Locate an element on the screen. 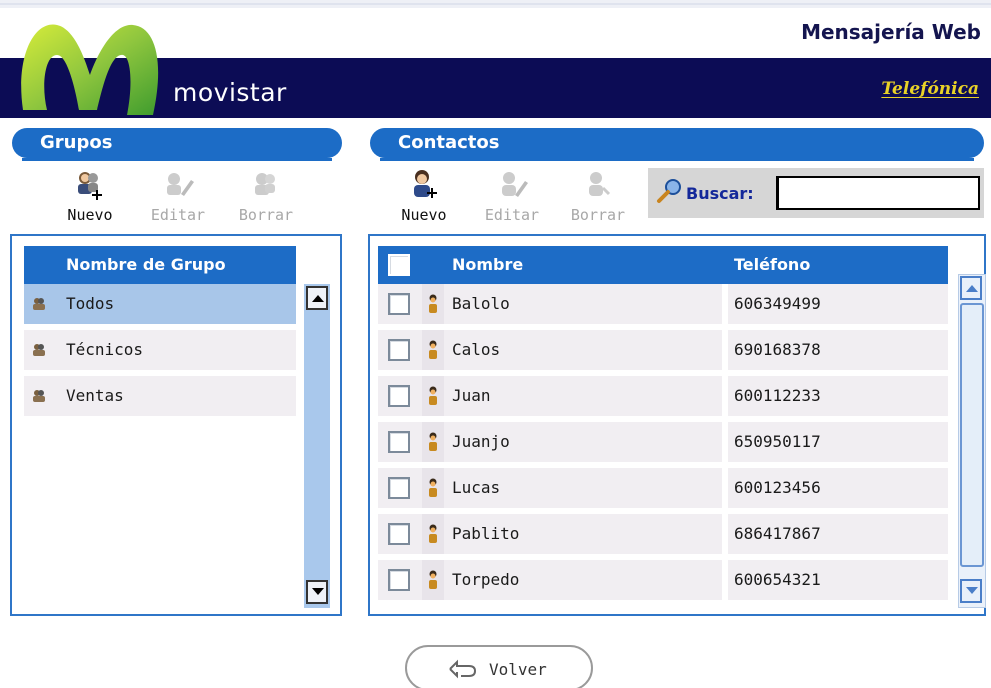  contact-row: Juanjo 650950117 is located at coordinates (663, 442).